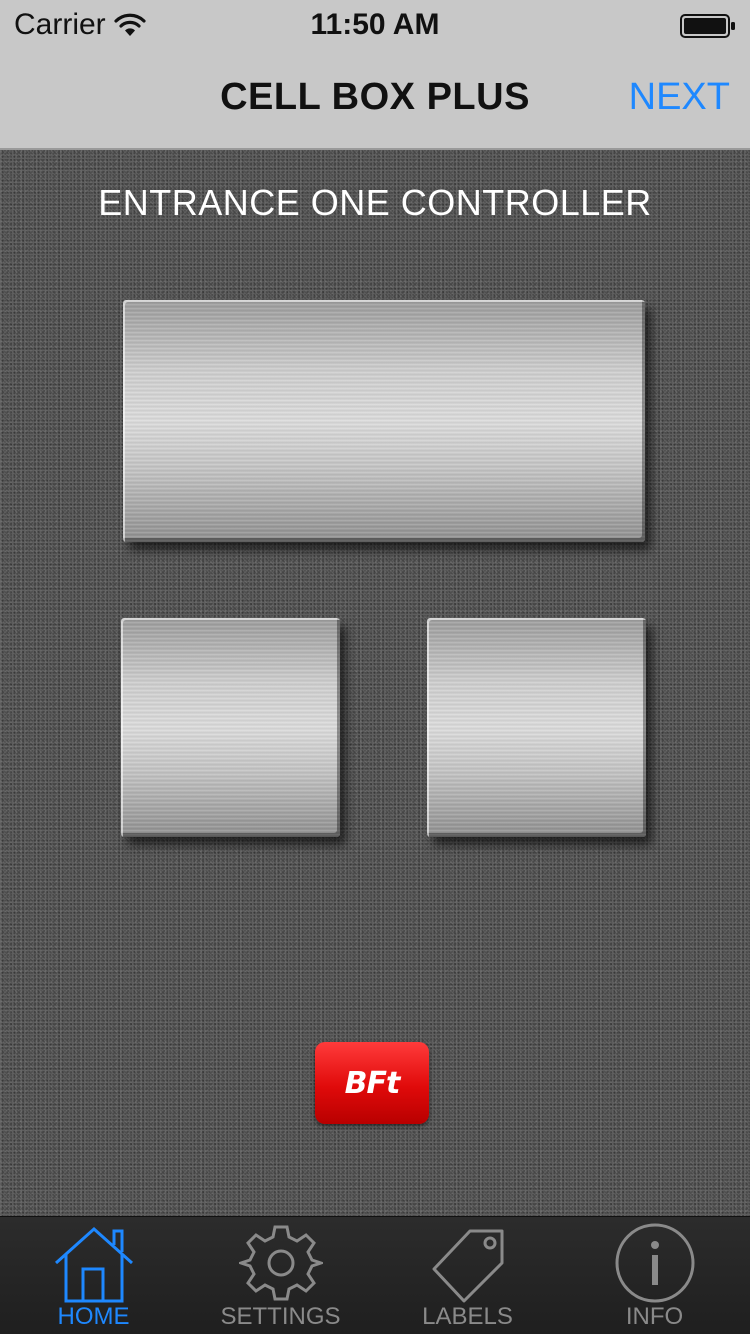  What do you see at coordinates (375, 24) in the screenshot?
I see `status-time: 11:50 AM` at bounding box center [375, 24].